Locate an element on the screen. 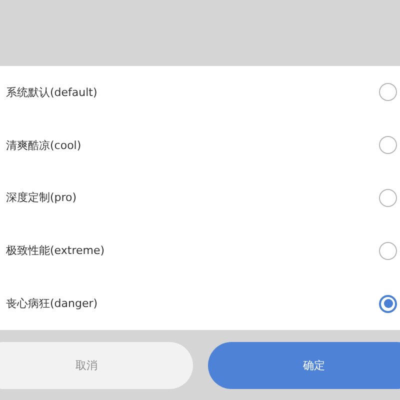 The height and width of the screenshot is (400, 400). option-label: 极致性能(extreme) is located at coordinates (55, 250).